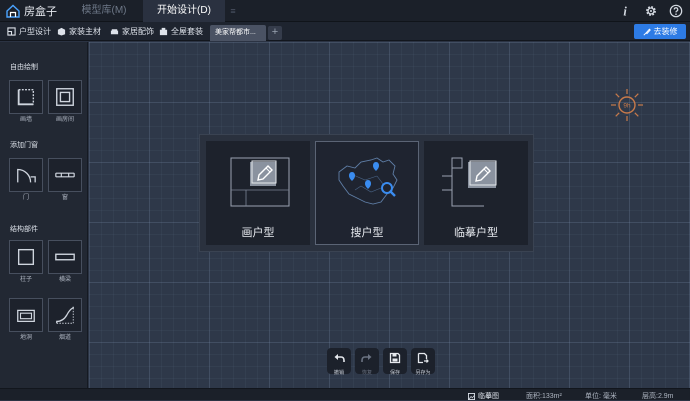  I want to click on category-label: 全屋套装, so click(187, 31).